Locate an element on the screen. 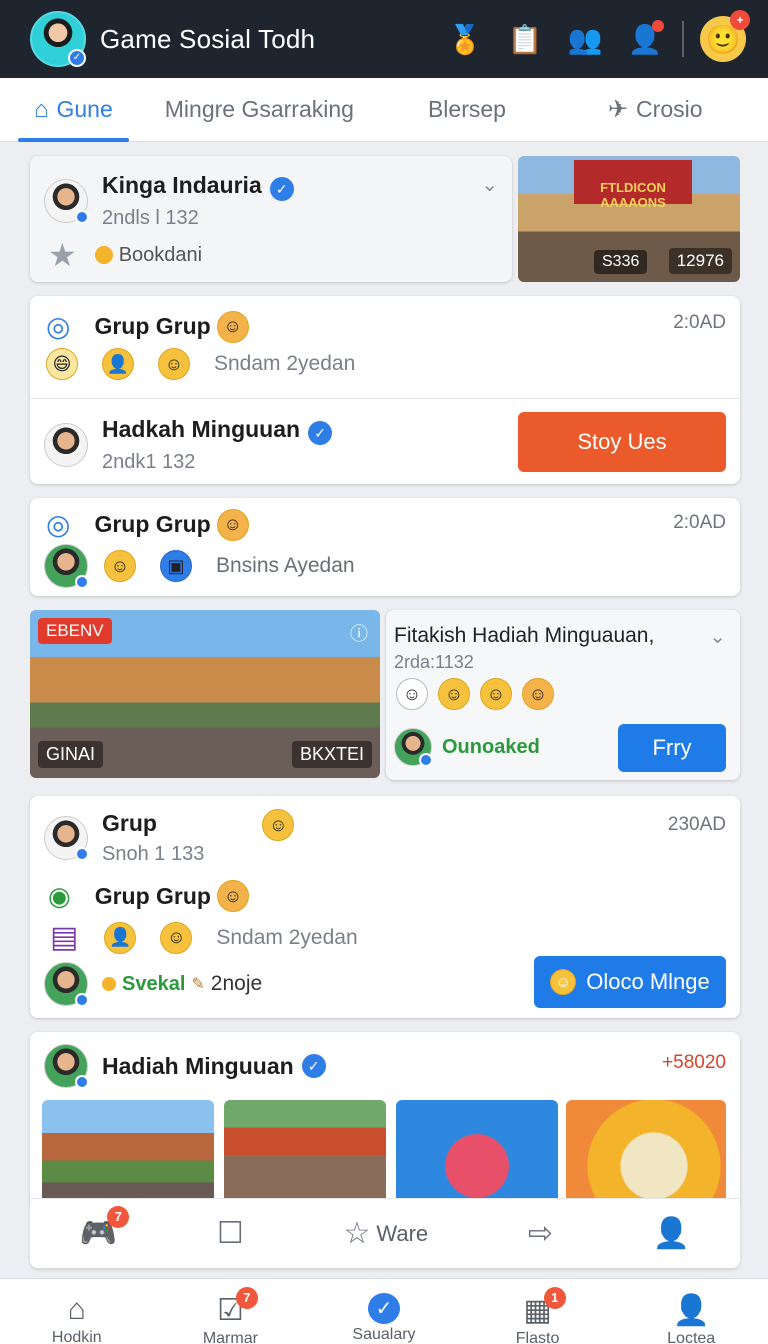  group-icon: ◎ is located at coordinates (58, 326).